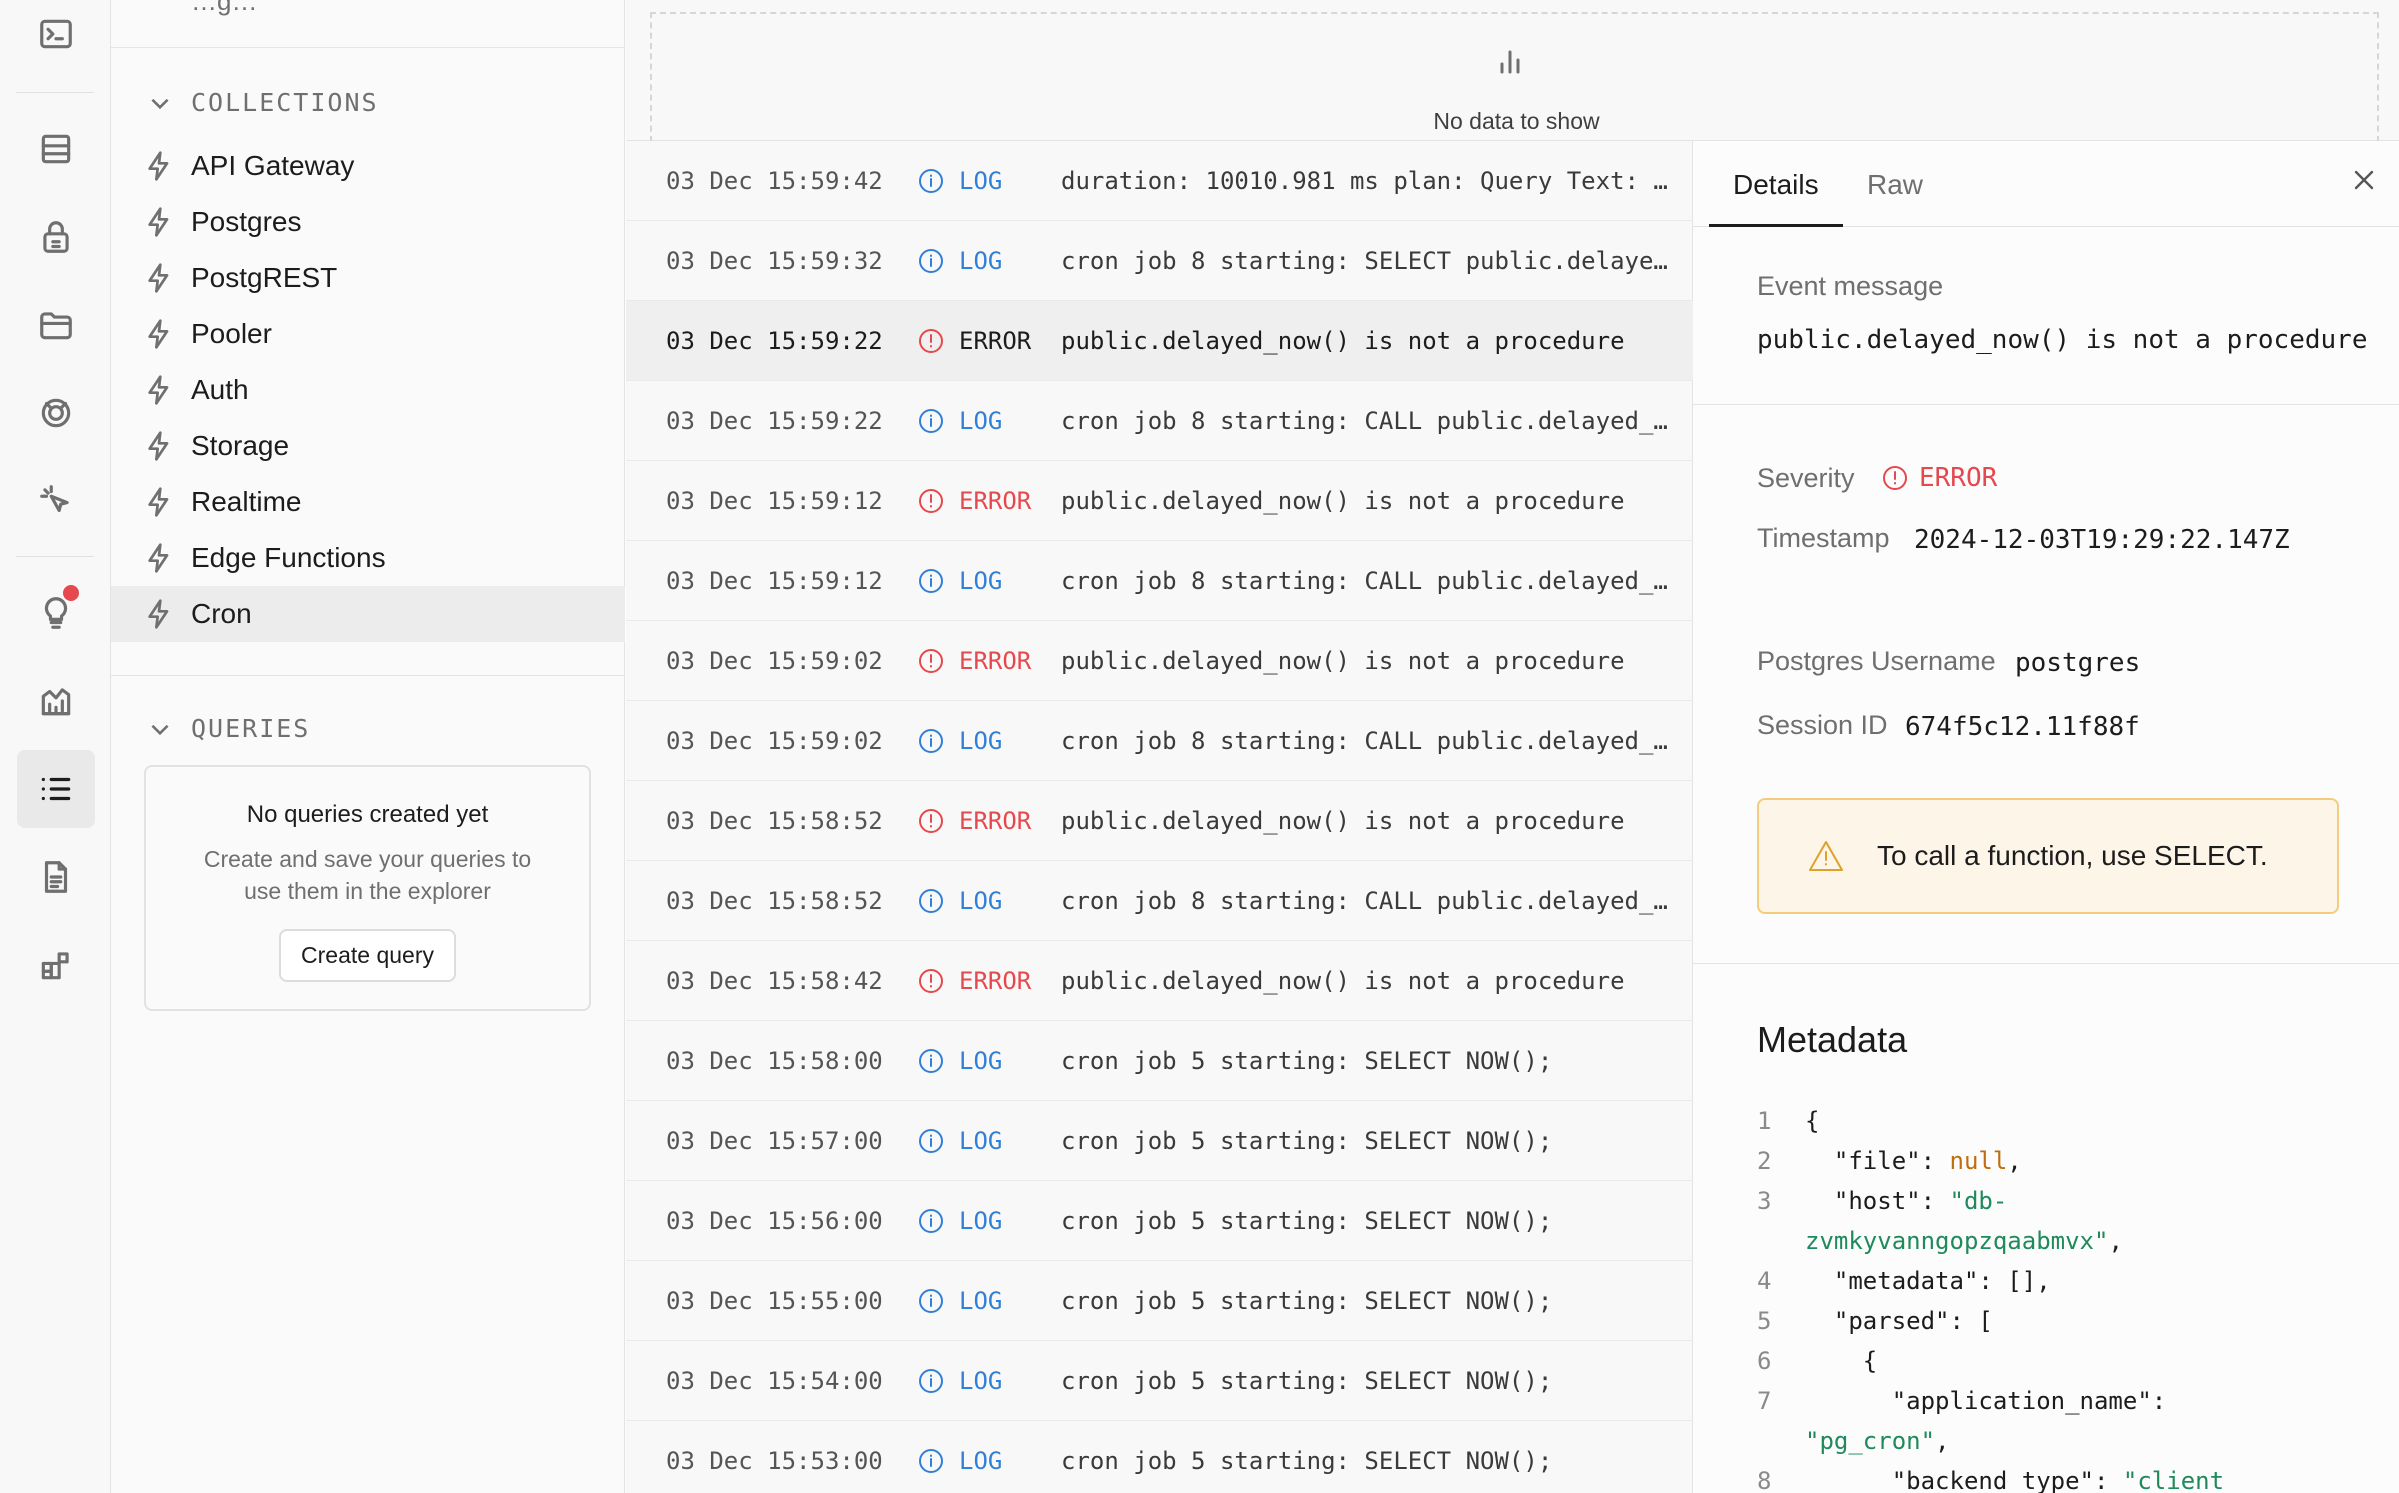  I want to click on sidebar-divider, so click(368, 675).